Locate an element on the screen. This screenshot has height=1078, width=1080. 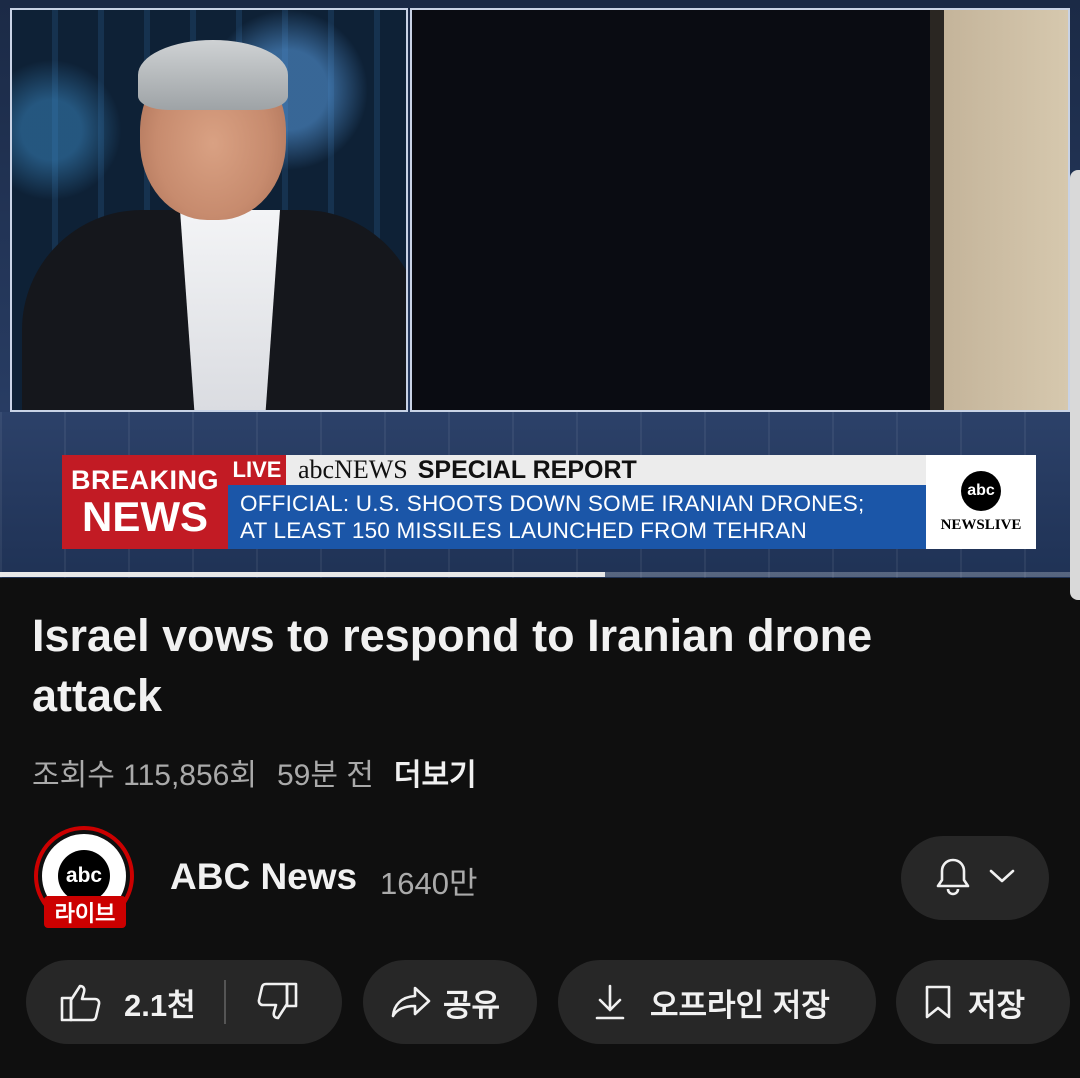
wall-edge is located at coordinates (999, 210).